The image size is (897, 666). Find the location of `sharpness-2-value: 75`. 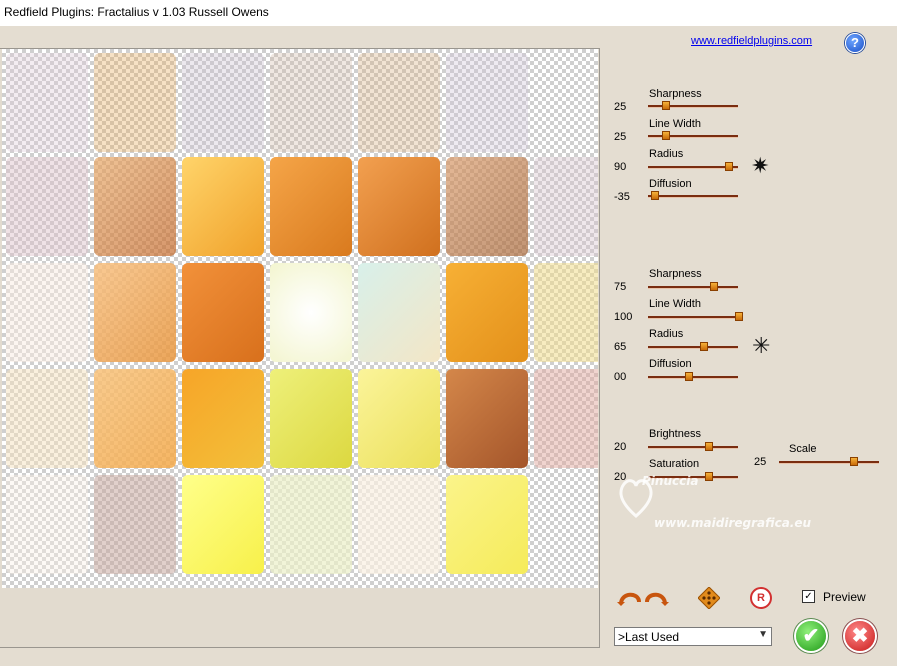

sharpness-2-value: 75 is located at coordinates (620, 287).